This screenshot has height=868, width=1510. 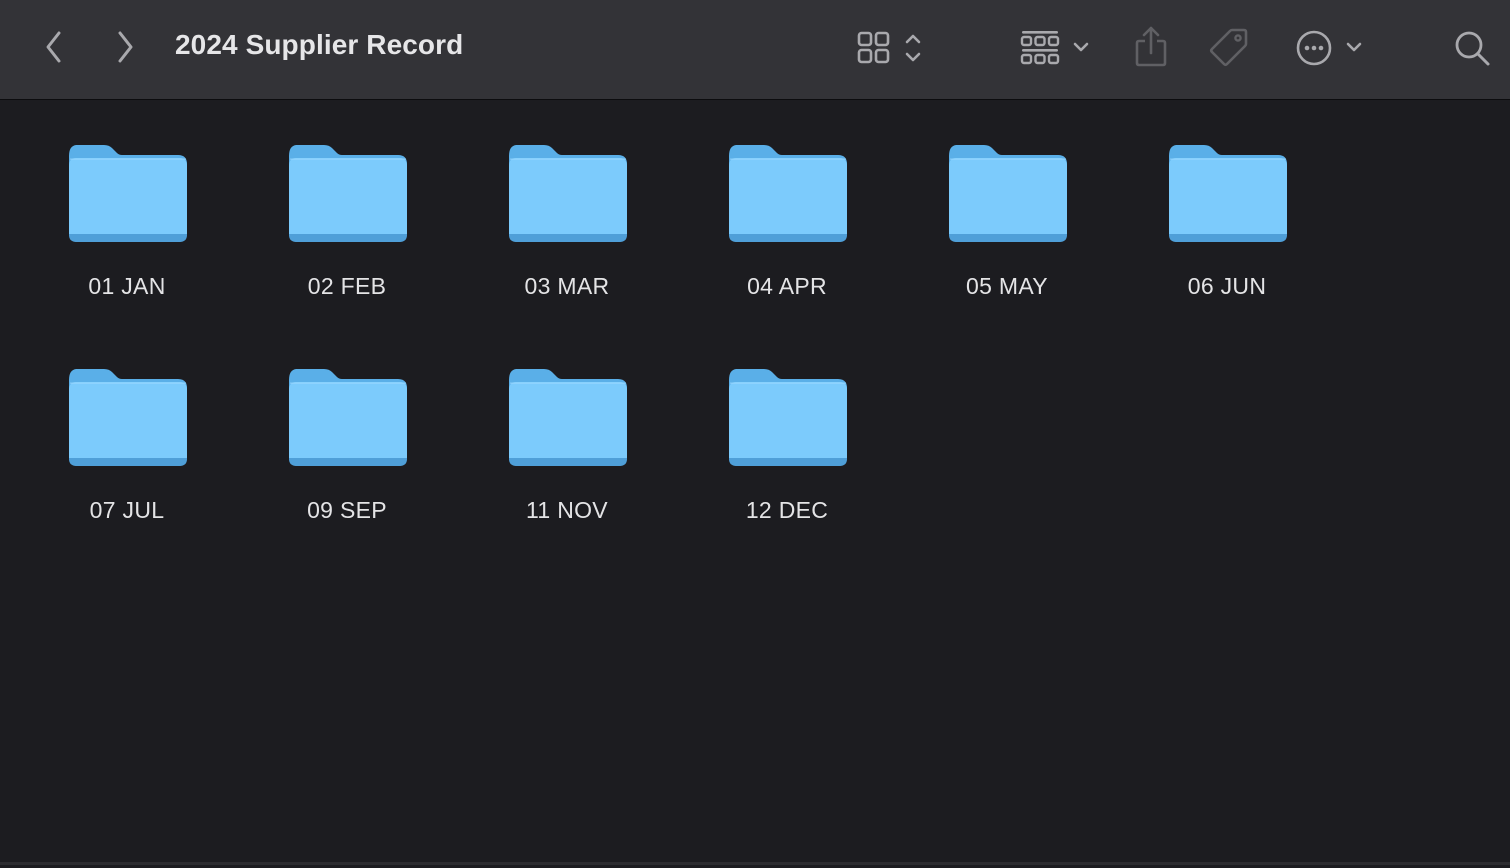 What do you see at coordinates (127, 286) in the screenshot?
I see `folder-label: 01 JAN` at bounding box center [127, 286].